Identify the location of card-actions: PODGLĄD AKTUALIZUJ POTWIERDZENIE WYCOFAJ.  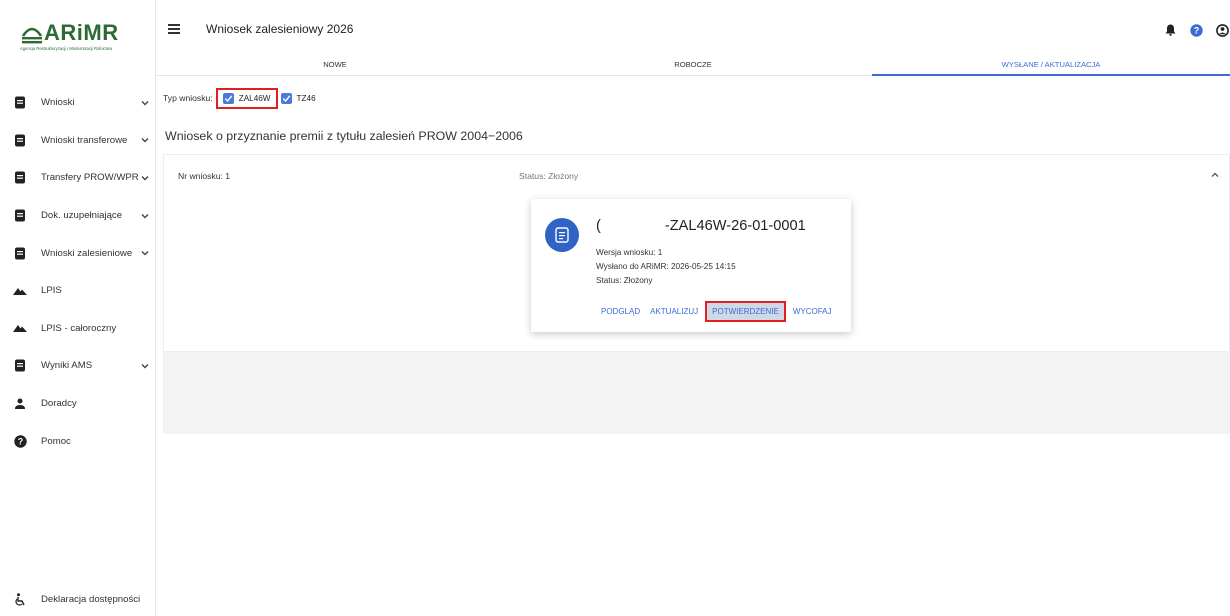
(716, 311).